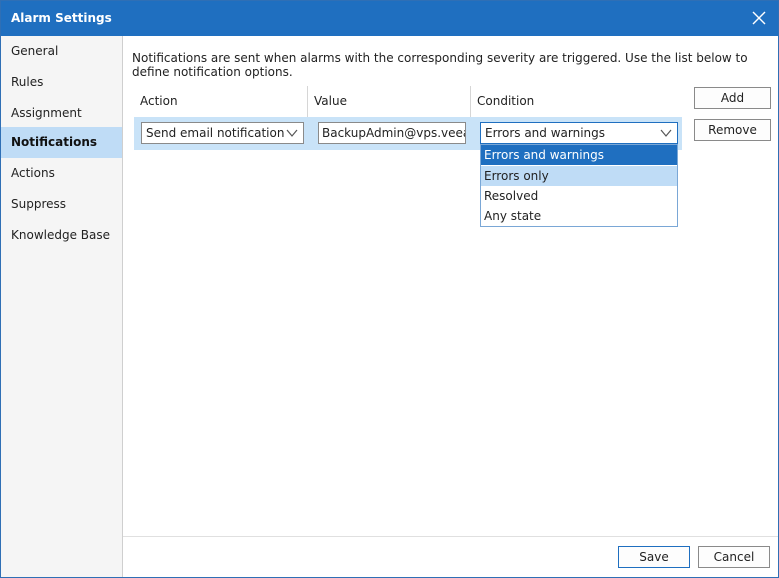  I want to click on condition-select: Errors and warnings, so click(579, 133).